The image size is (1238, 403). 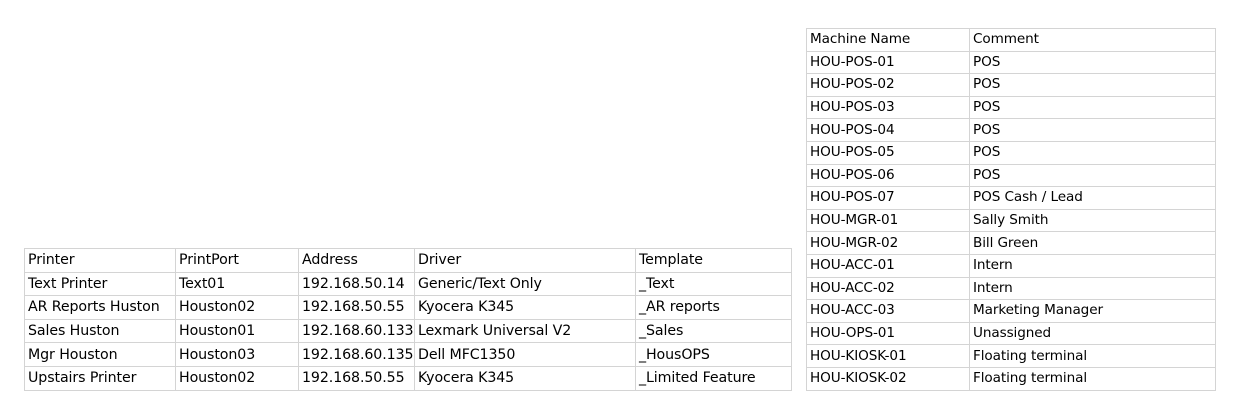 What do you see at coordinates (100, 260) in the screenshot?
I see `printers-header-cell: Printer` at bounding box center [100, 260].